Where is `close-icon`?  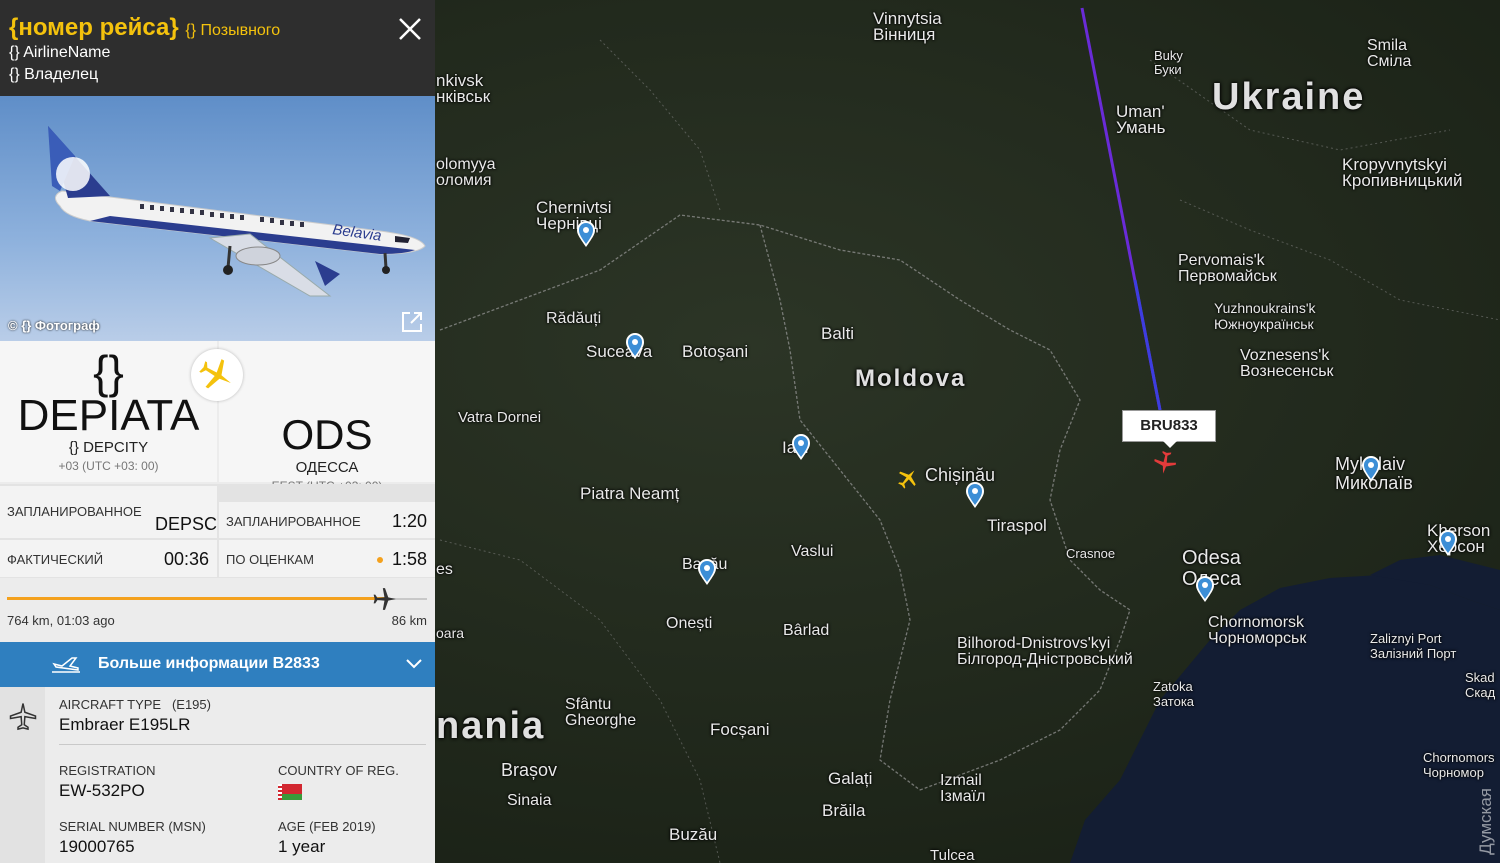 close-icon is located at coordinates (410, 29).